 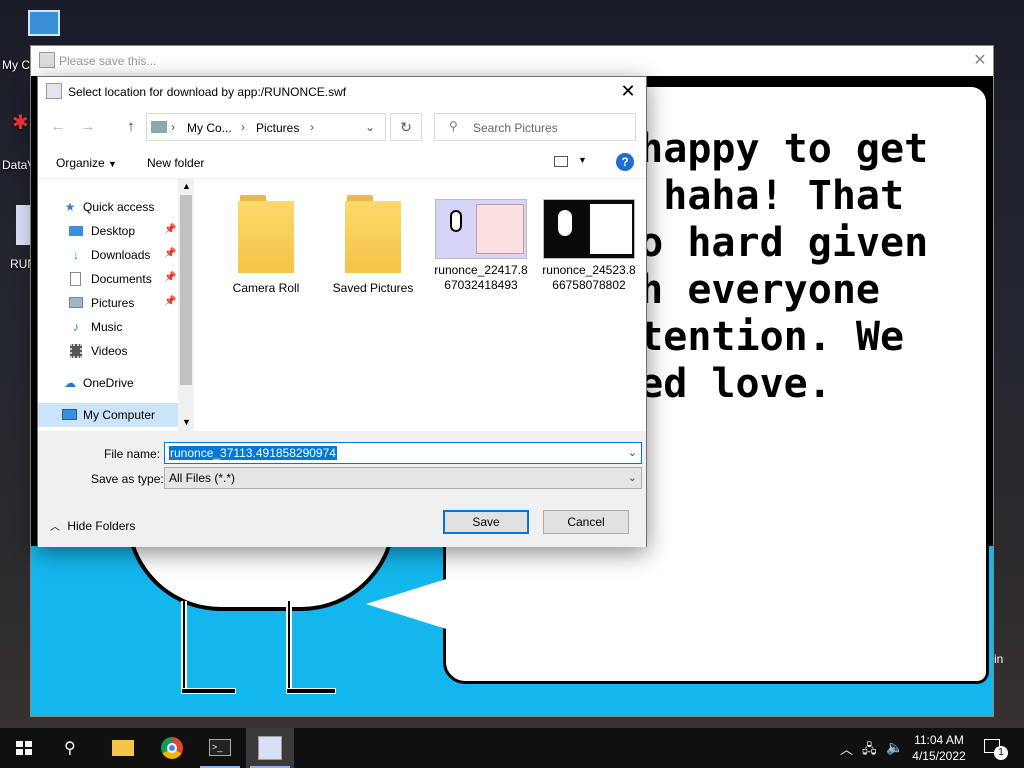 I want to click on organize-label: Organize, so click(x=80, y=163).